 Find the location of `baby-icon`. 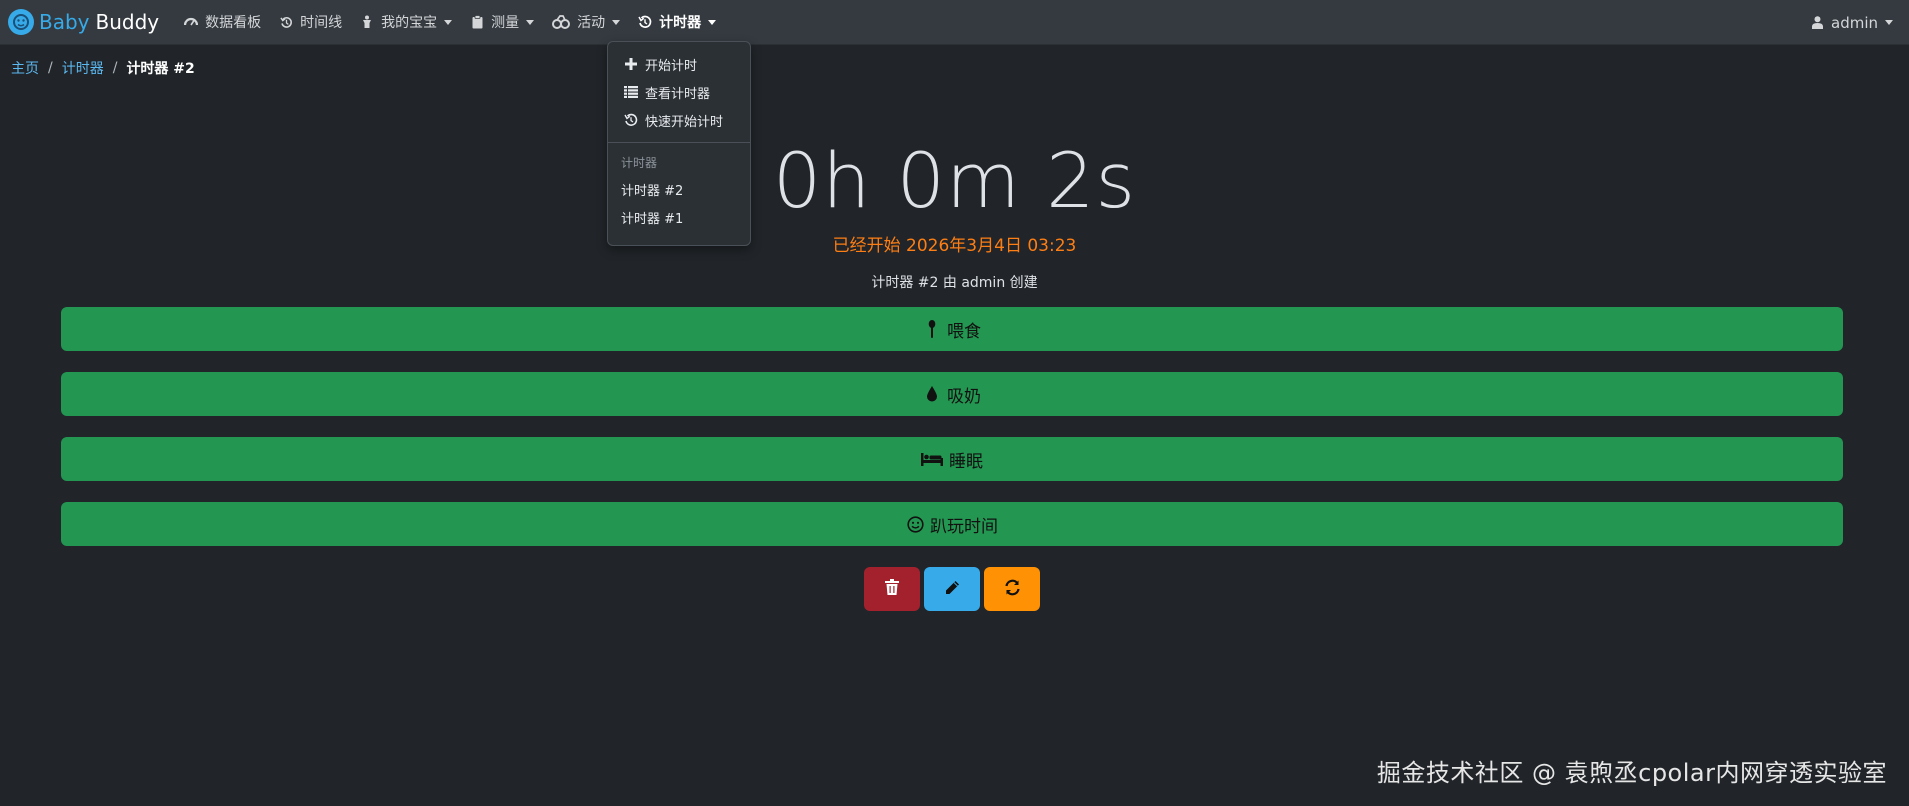

baby-icon is located at coordinates (367, 22).